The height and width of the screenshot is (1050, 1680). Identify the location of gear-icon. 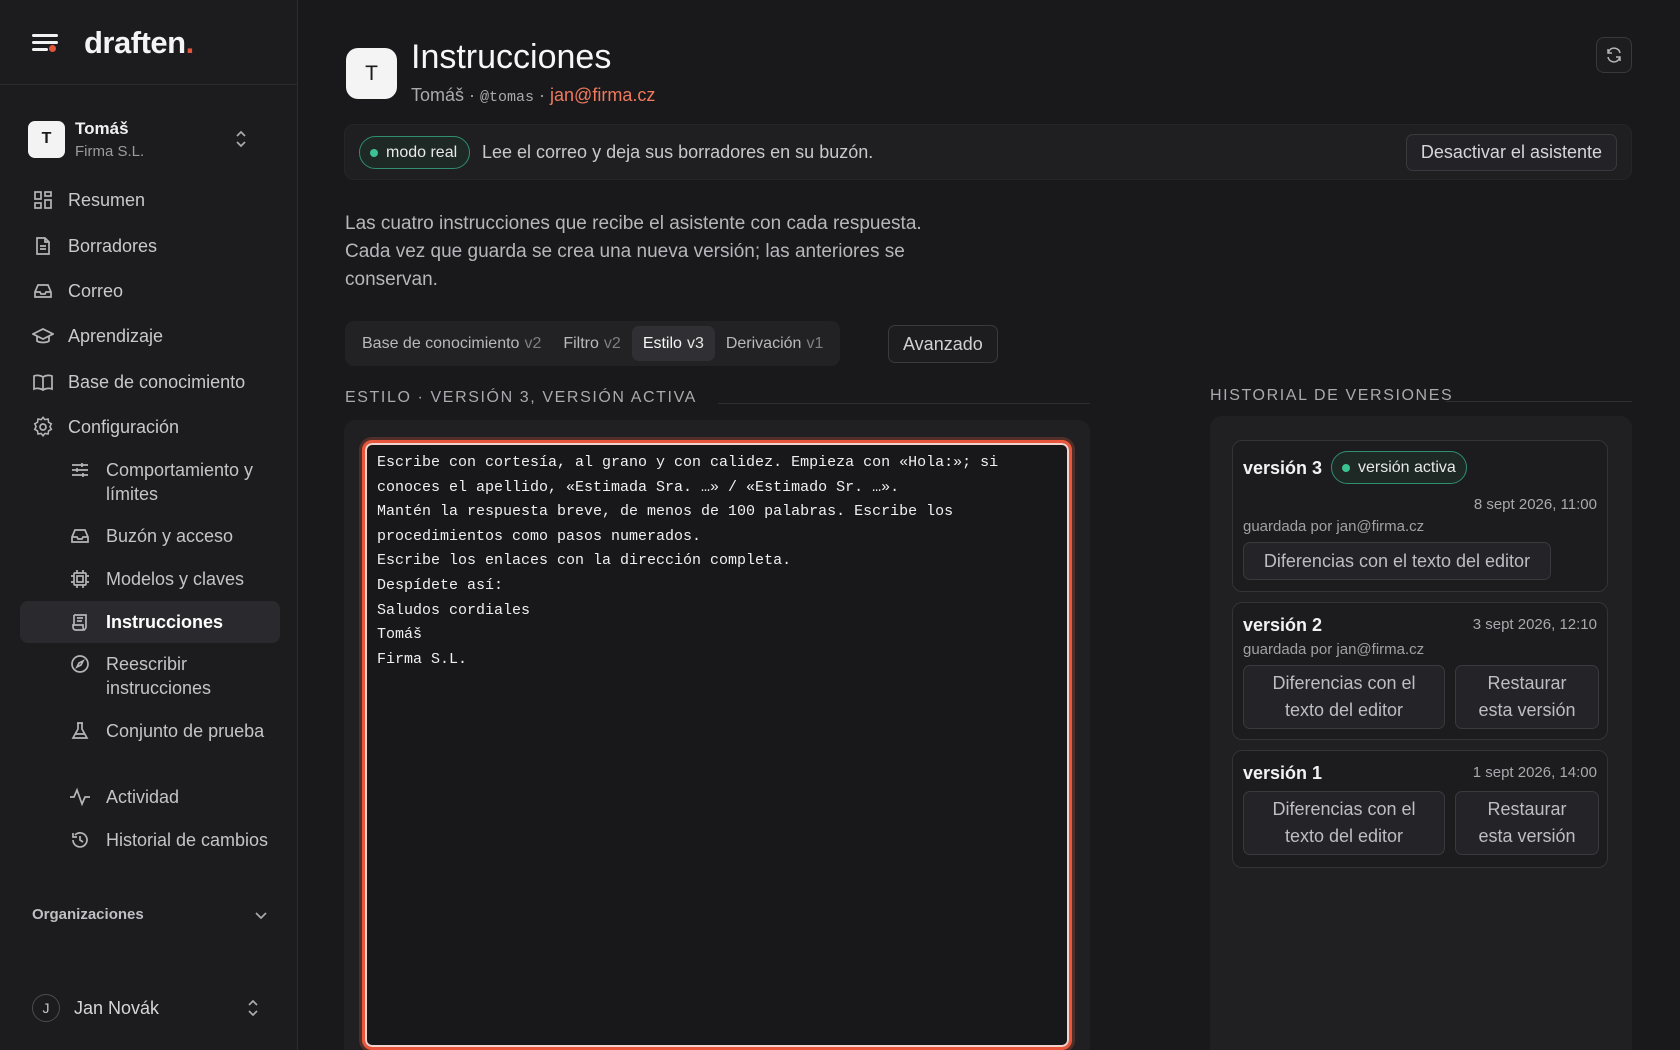
(43, 427).